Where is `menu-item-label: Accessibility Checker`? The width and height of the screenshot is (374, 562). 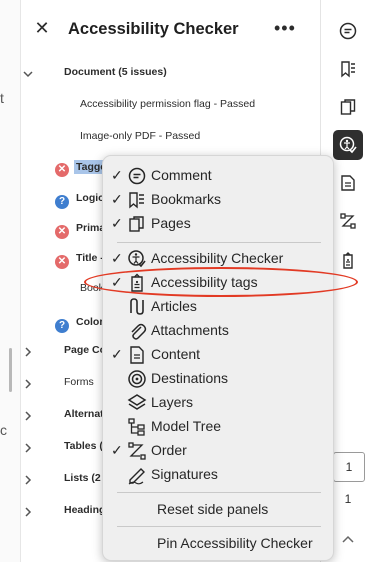 menu-item-label: Accessibility Checker is located at coordinates (217, 258).